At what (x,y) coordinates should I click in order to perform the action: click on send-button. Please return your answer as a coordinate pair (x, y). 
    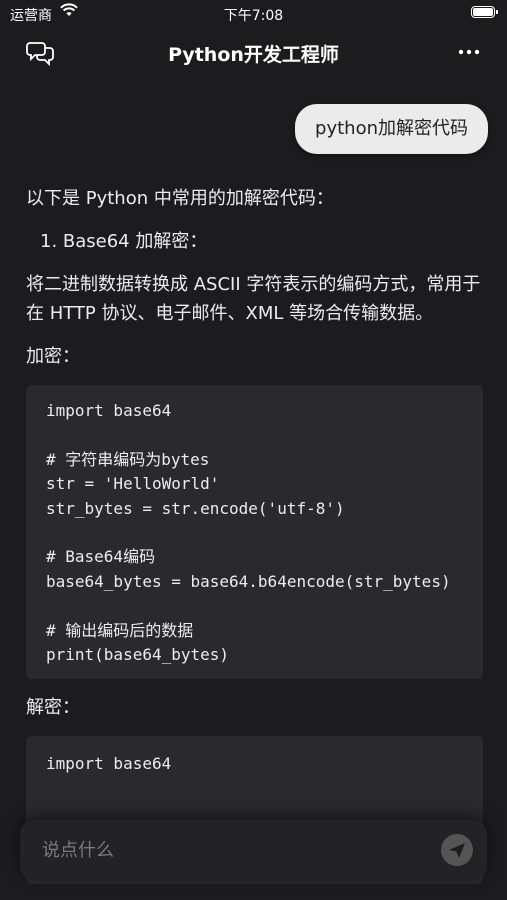
    Looking at the image, I should click on (457, 850).